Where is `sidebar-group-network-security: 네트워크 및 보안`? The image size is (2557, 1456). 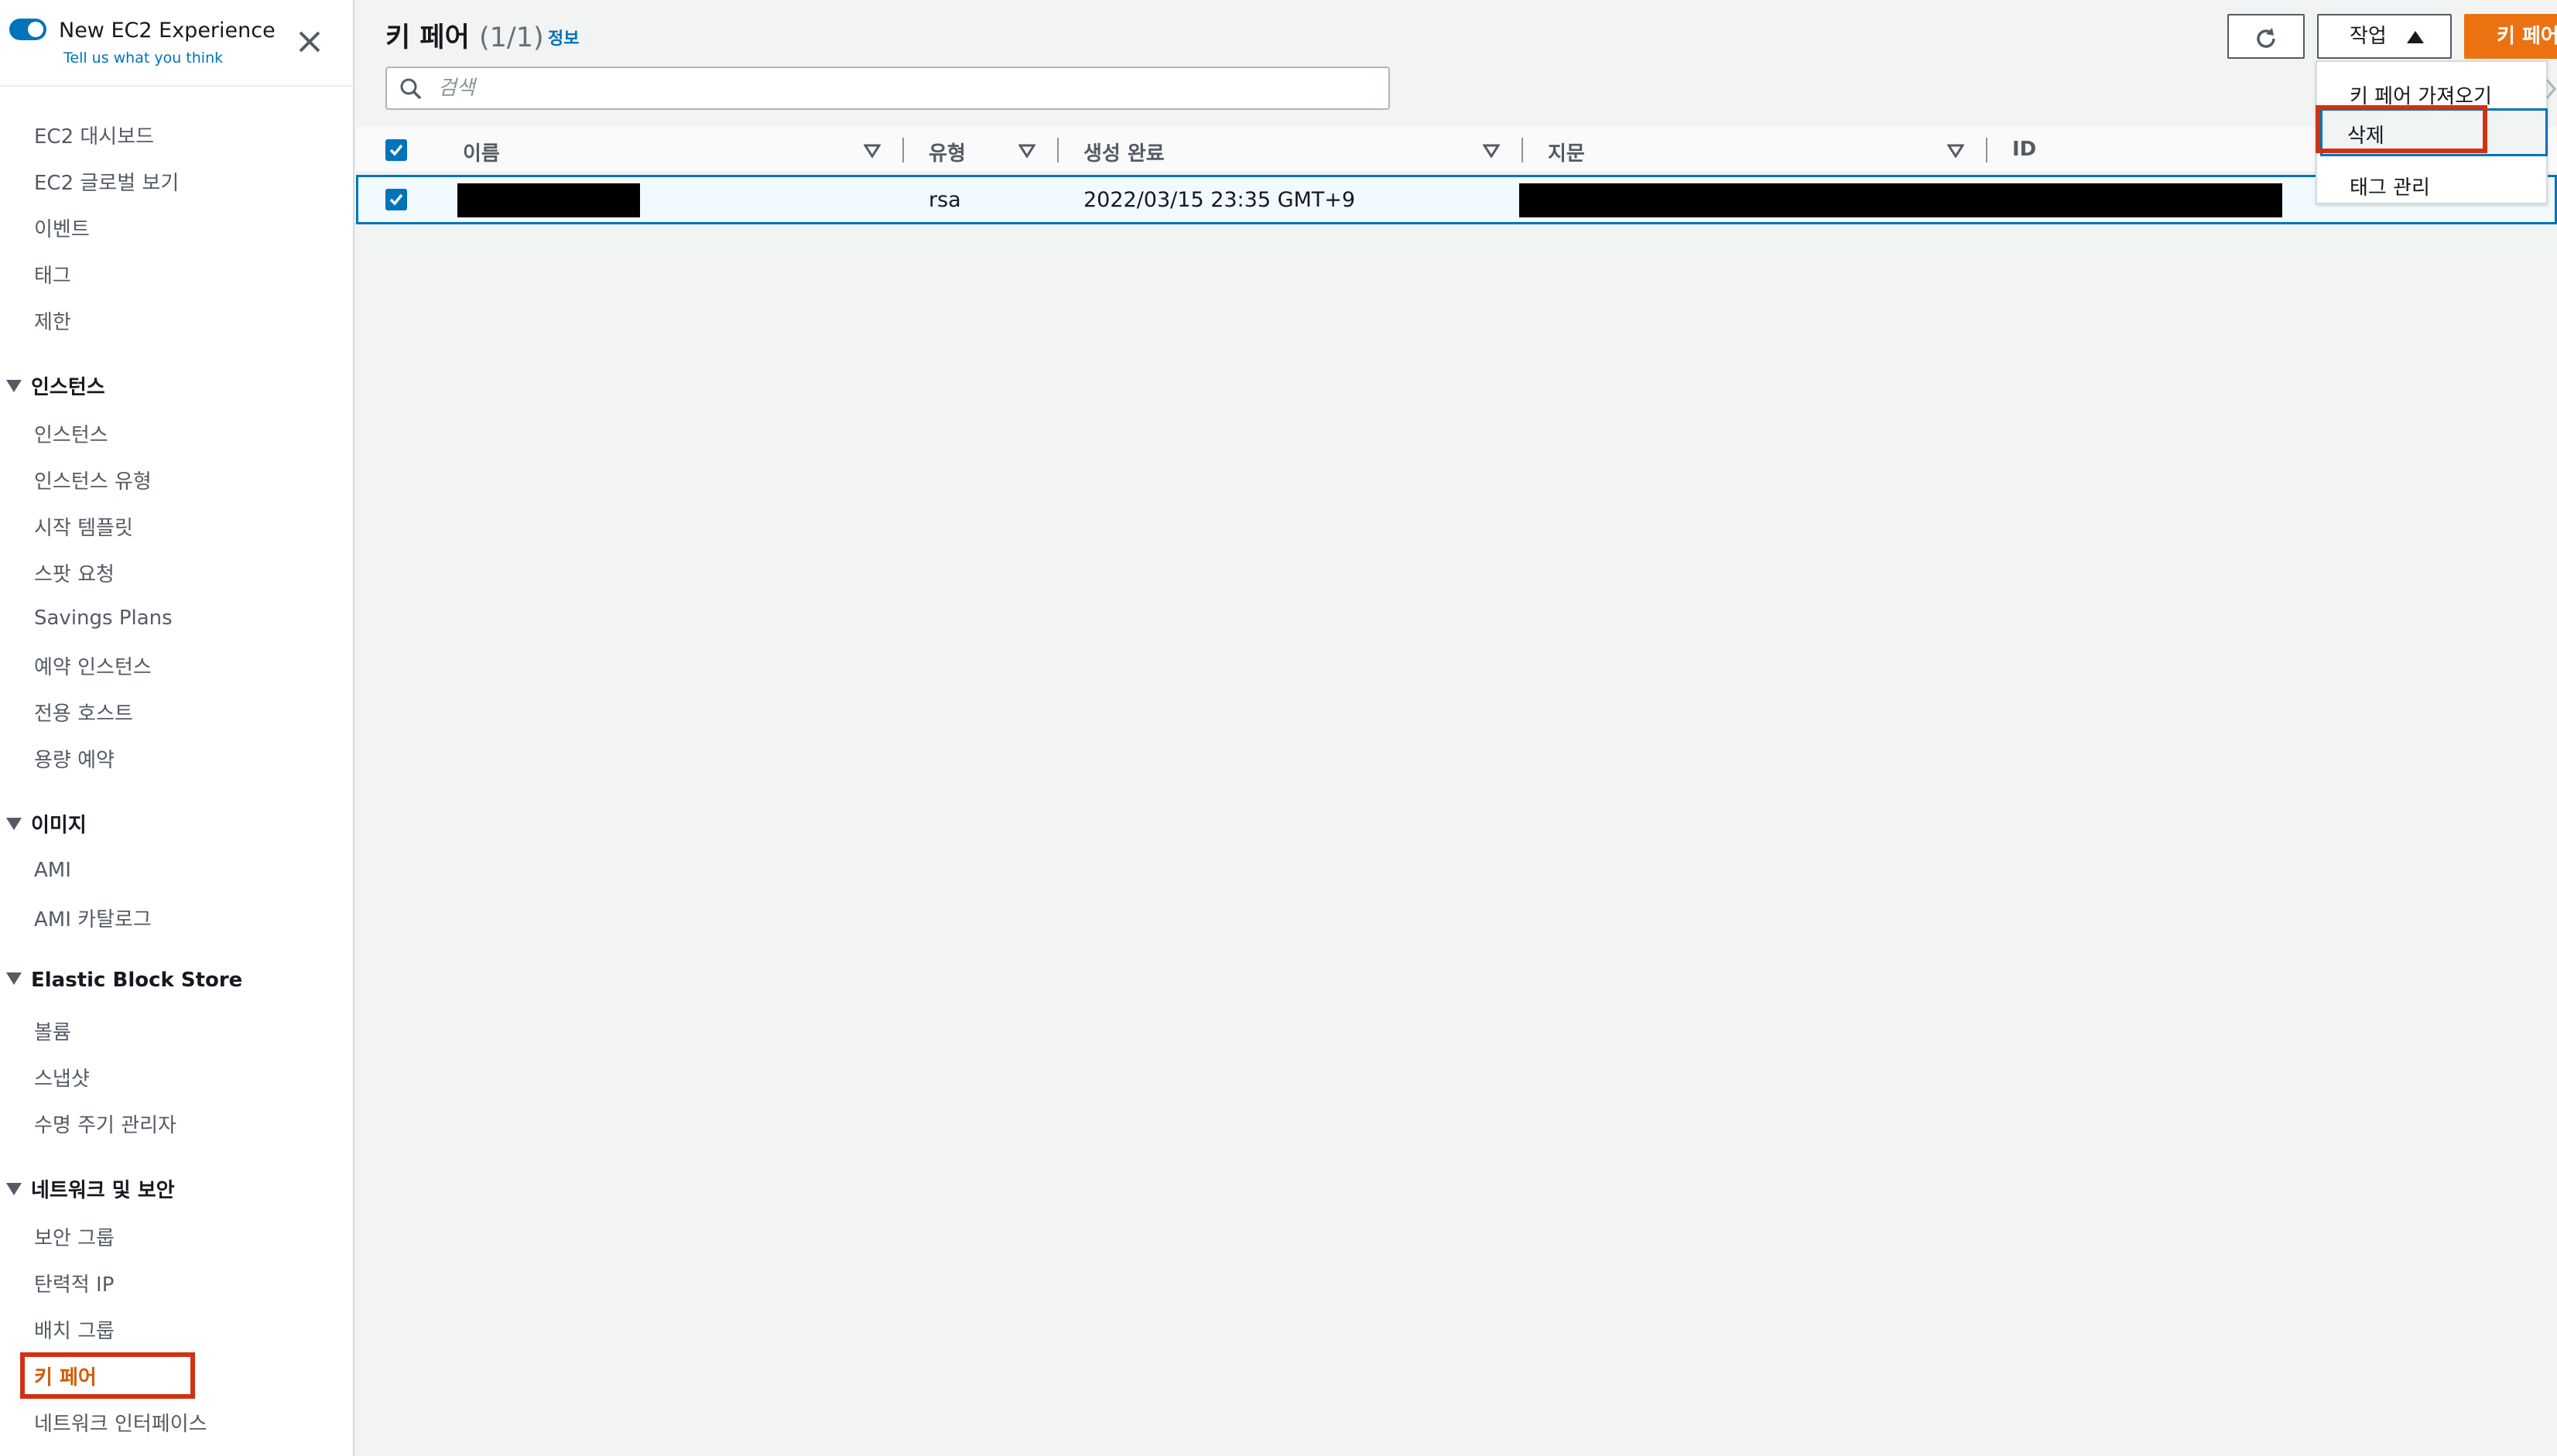
sidebar-group-network-security: 네트워크 및 보안 is located at coordinates (90, 1188).